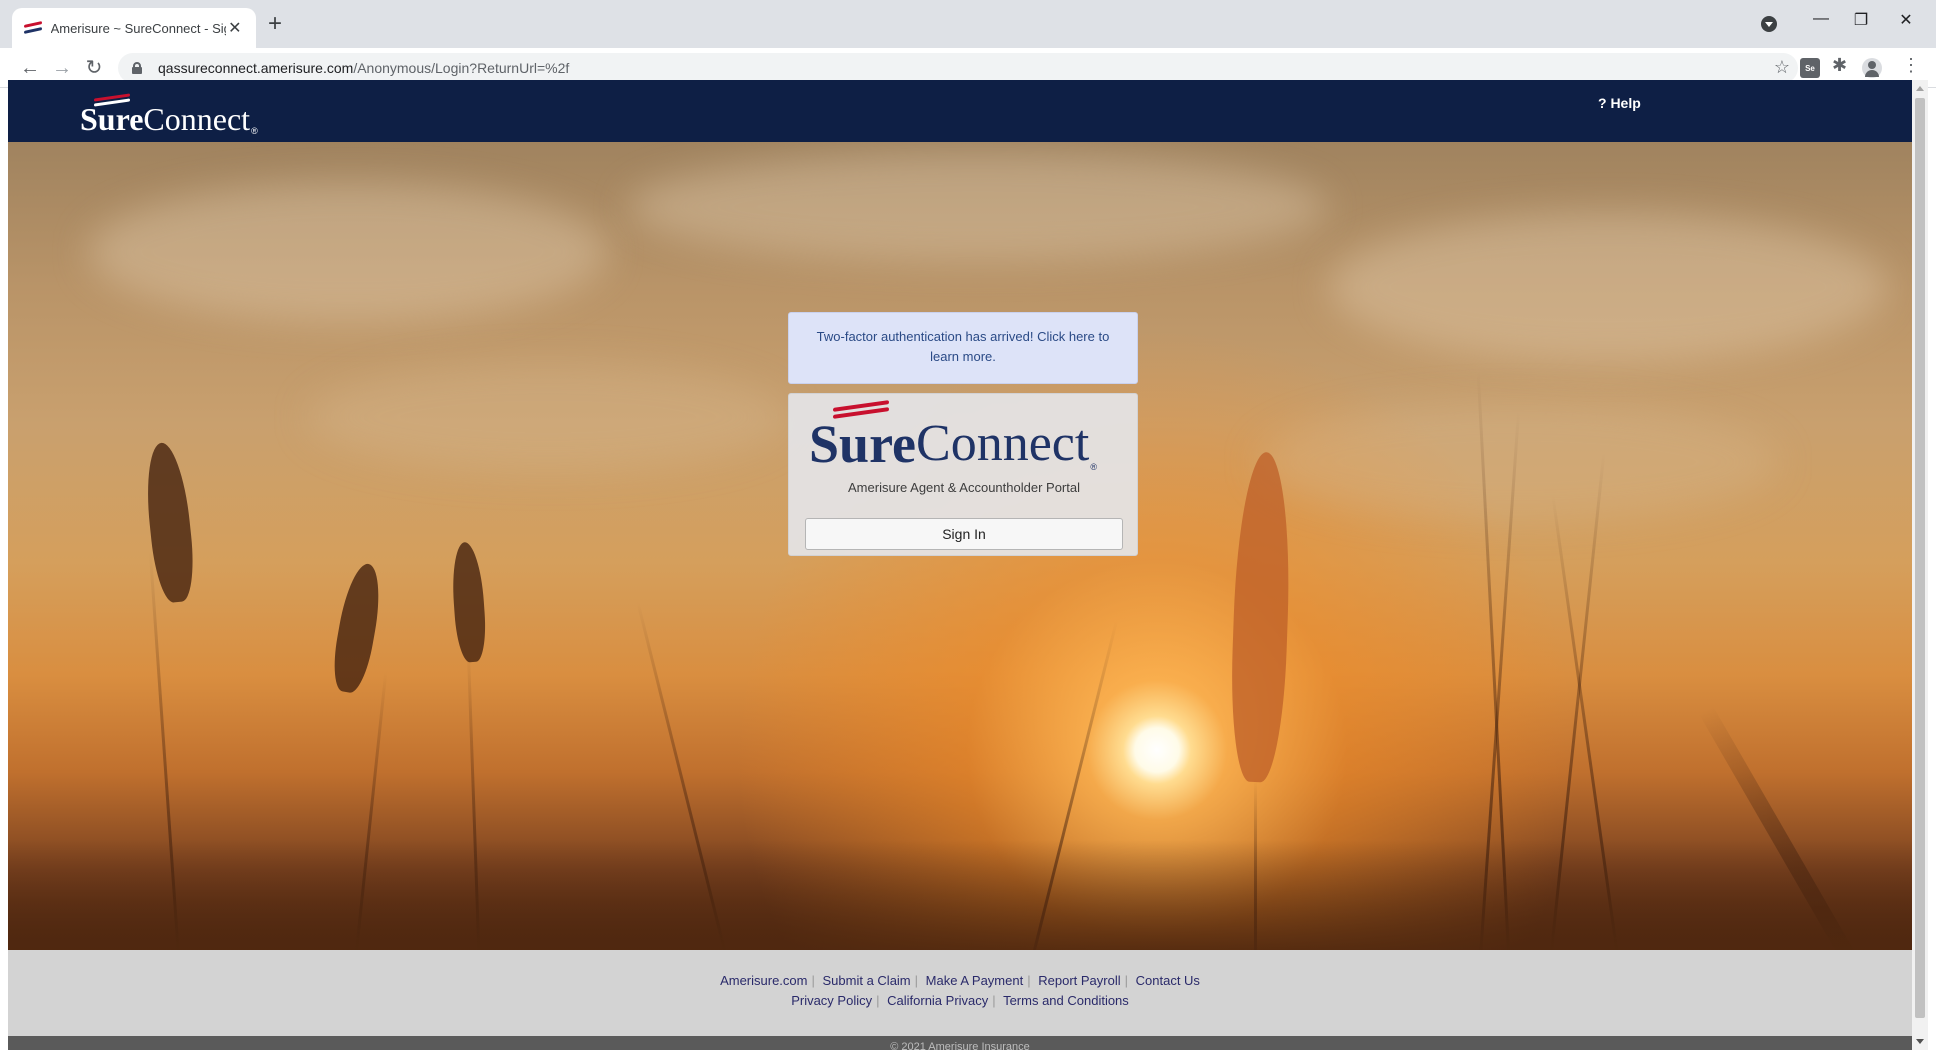 This screenshot has height=1056, width=1936. What do you see at coordinates (1920, 558) in the screenshot?
I see `scrollbar-thumb` at bounding box center [1920, 558].